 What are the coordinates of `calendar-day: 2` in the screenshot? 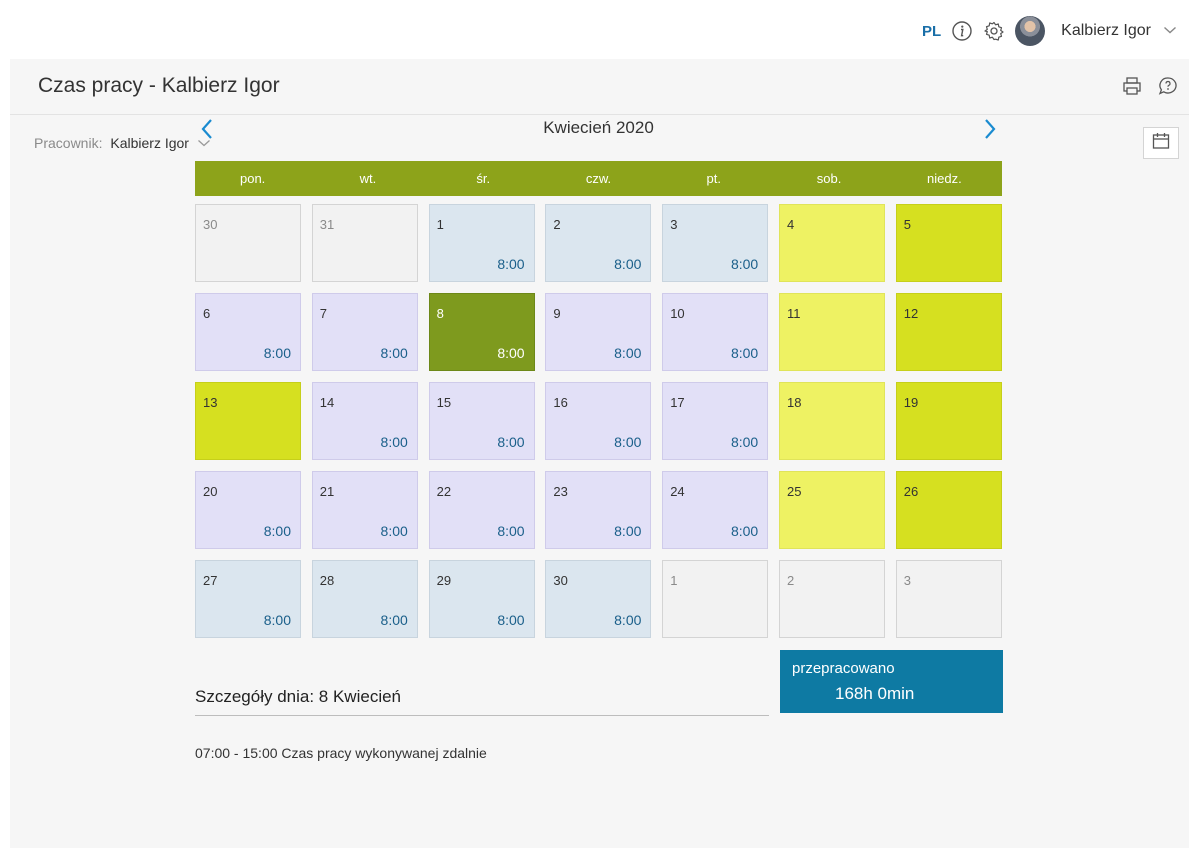 It's located at (831, 599).